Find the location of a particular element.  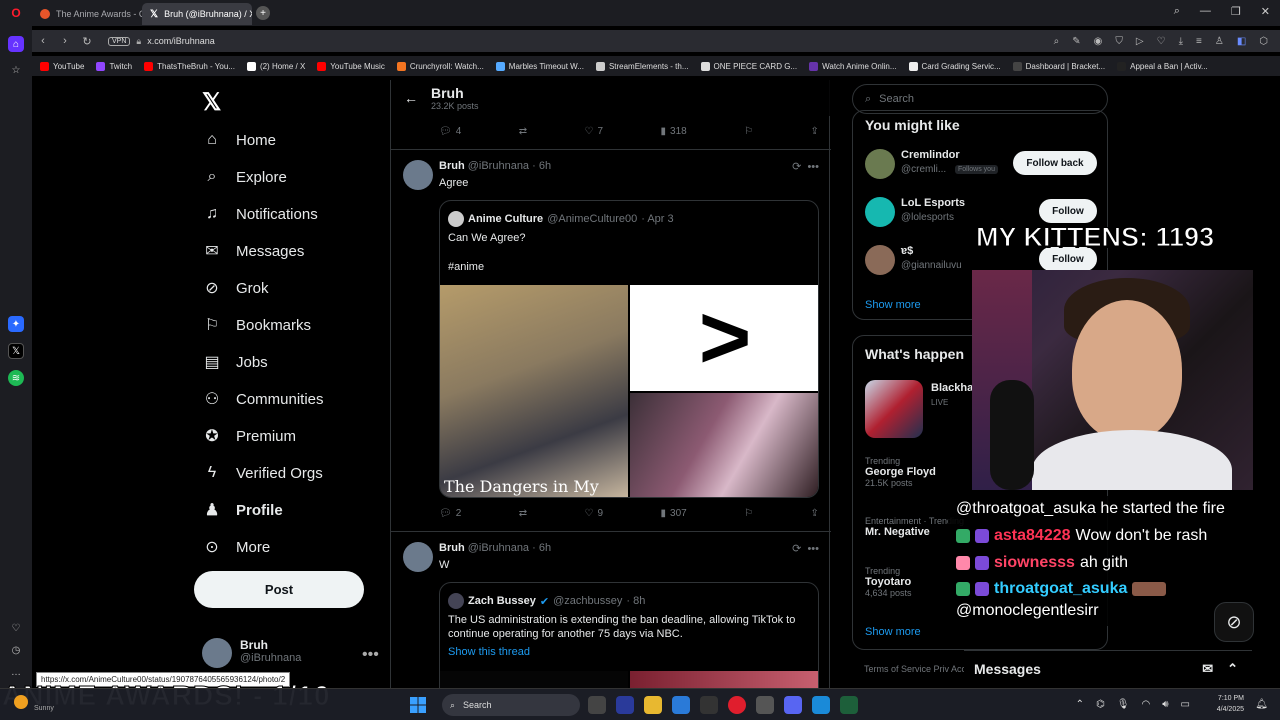

nav-item-more: ⊙ More is located at coordinates (236, 547).